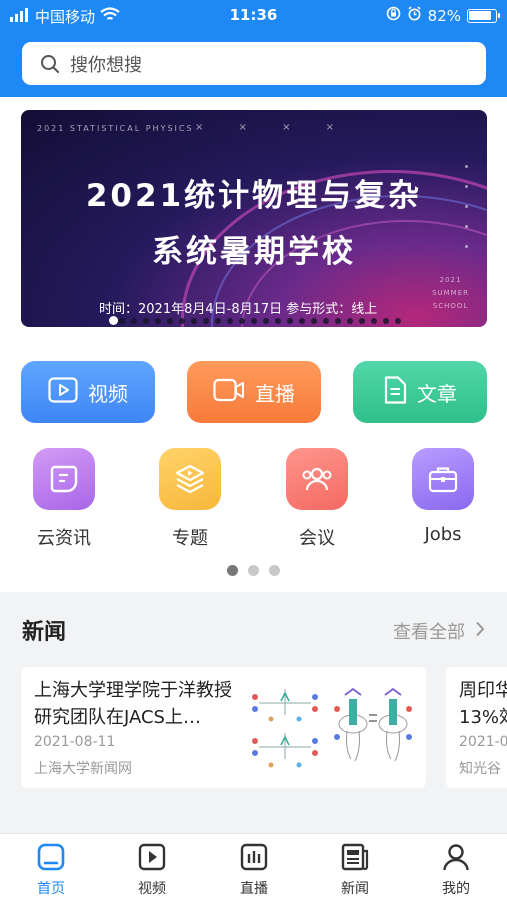  I want to click on video-icon, so click(152, 859).